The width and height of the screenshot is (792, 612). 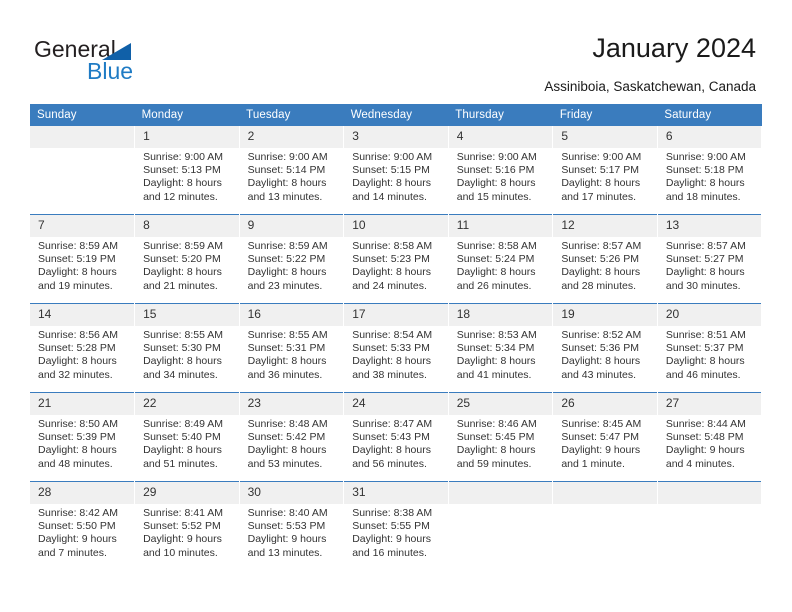 I want to click on daylight-duration-line2: and 15 minutes., so click(x=494, y=196).